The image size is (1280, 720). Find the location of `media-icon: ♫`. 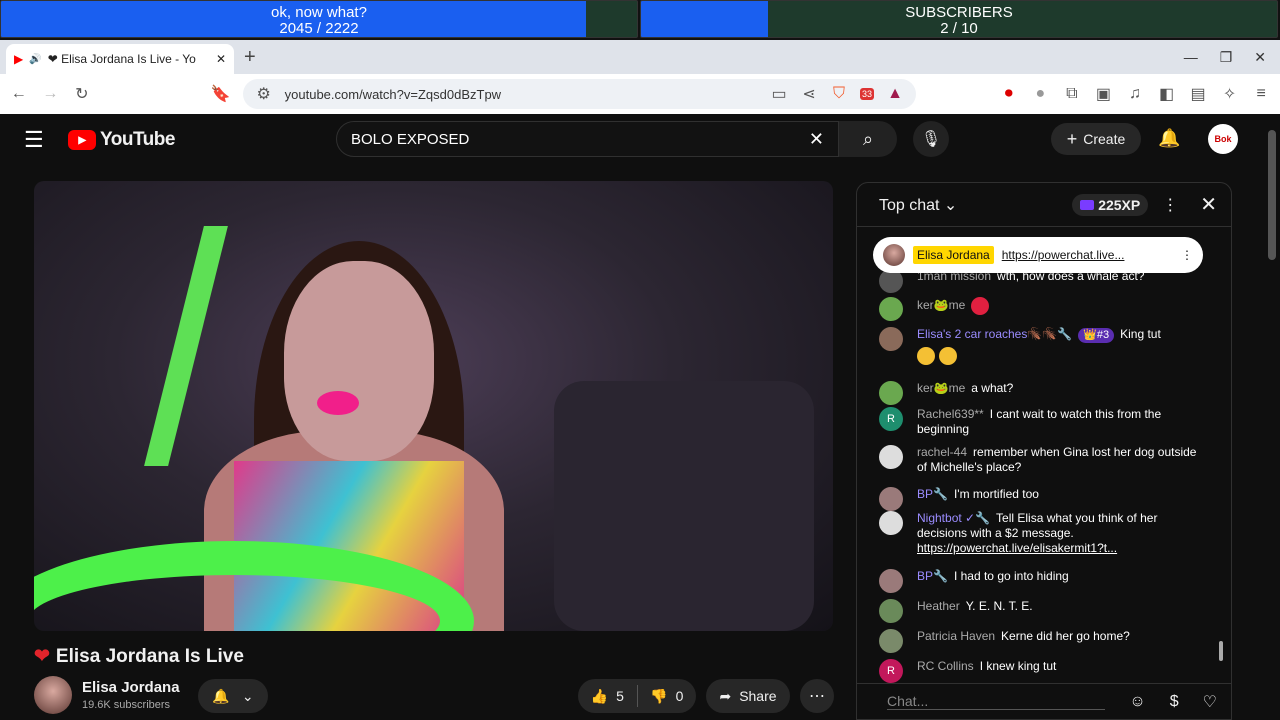

media-icon: ♫ is located at coordinates (1135, 94).